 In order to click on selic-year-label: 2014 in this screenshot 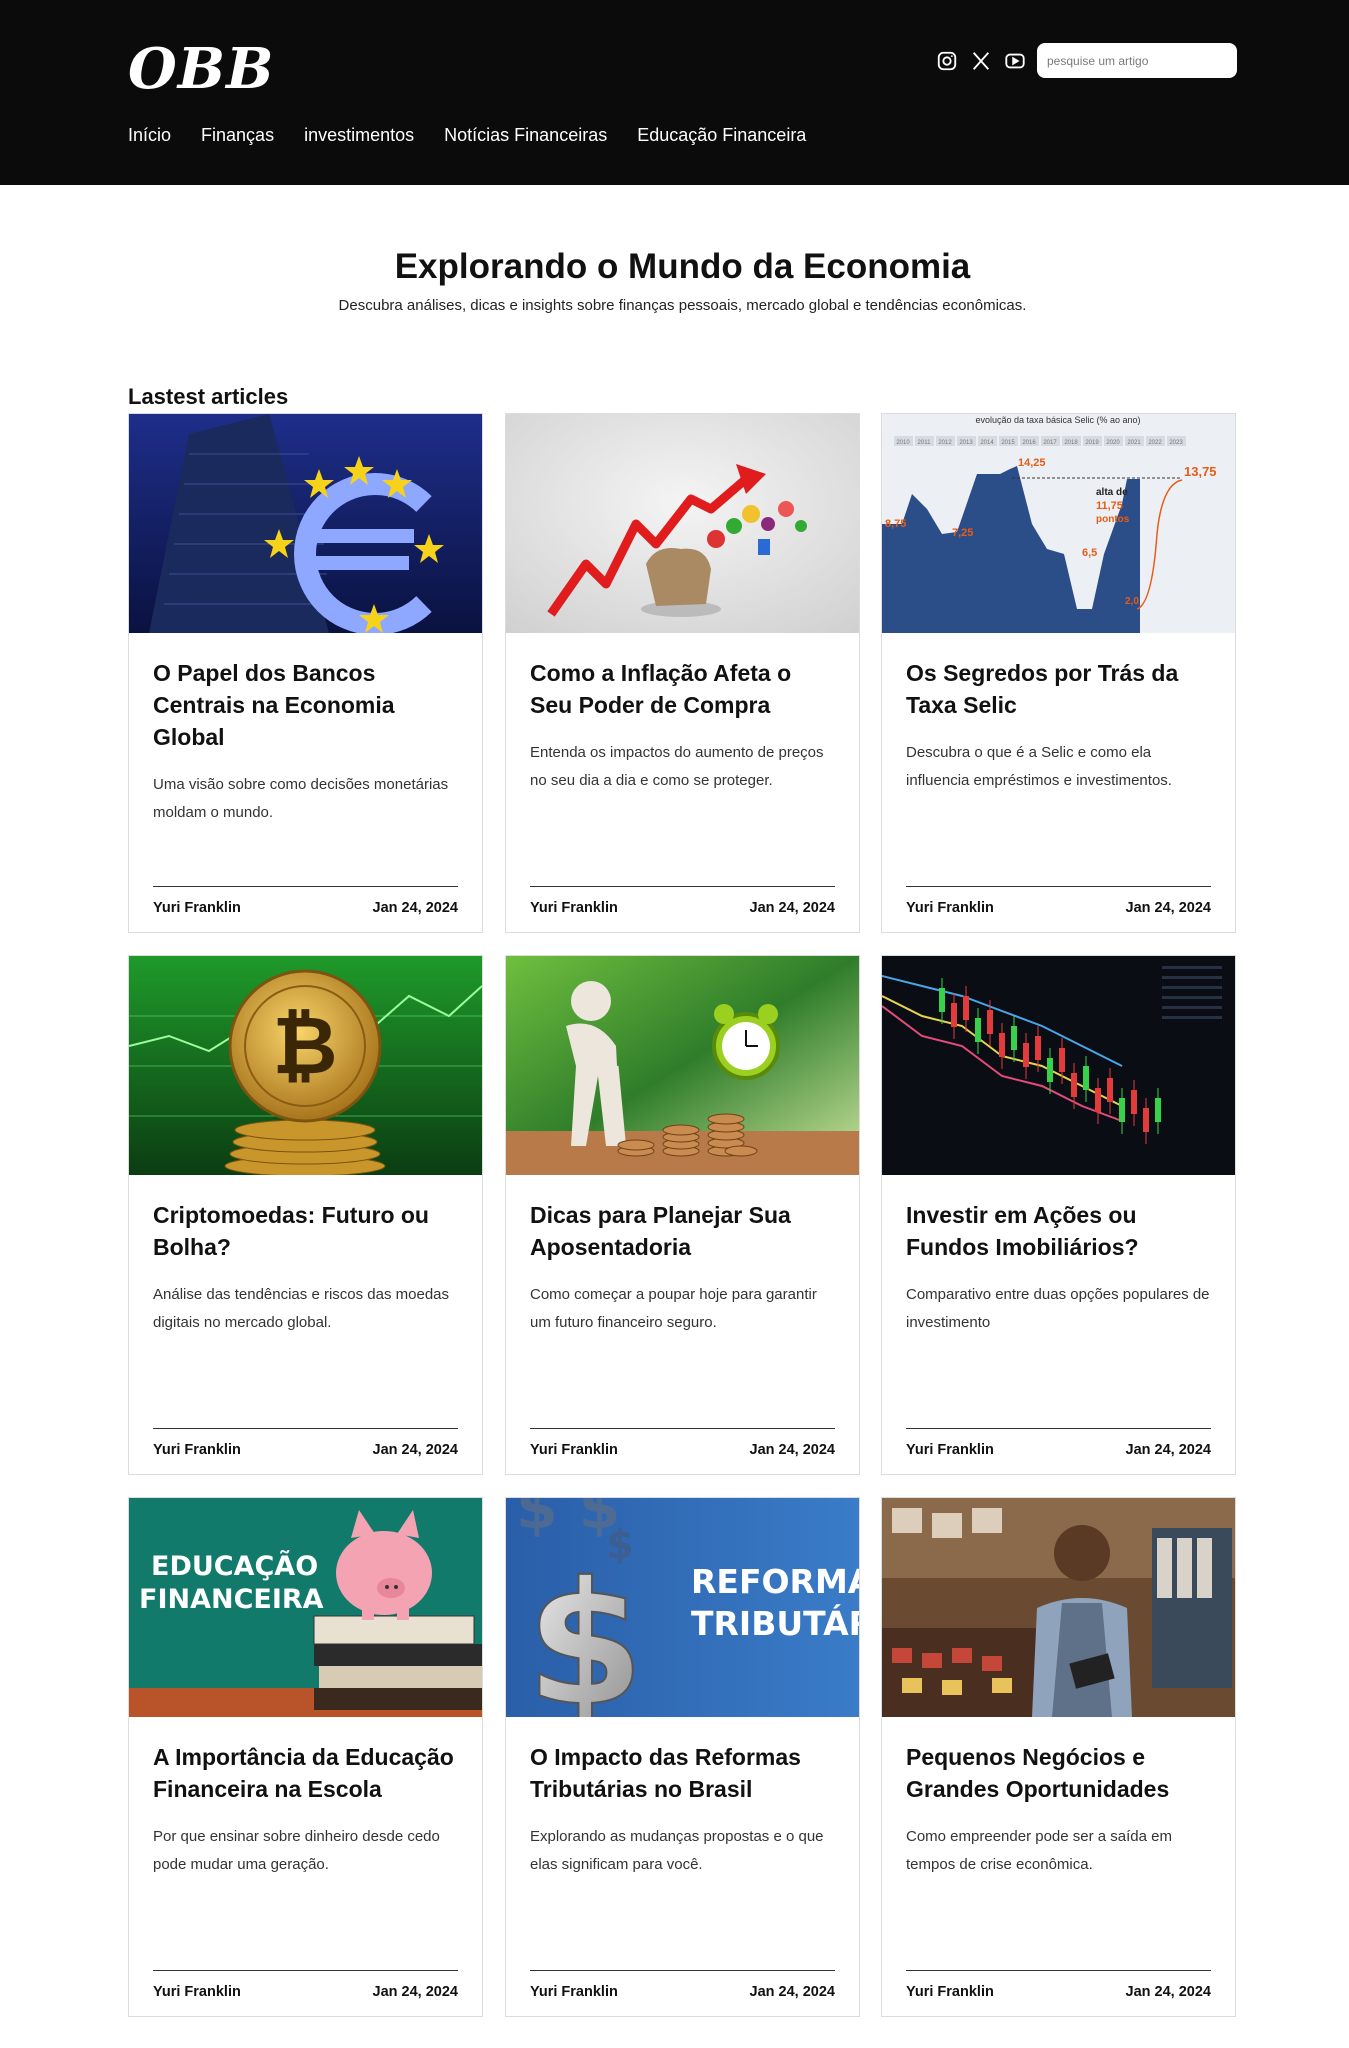, I will do `click(987, 443)`.